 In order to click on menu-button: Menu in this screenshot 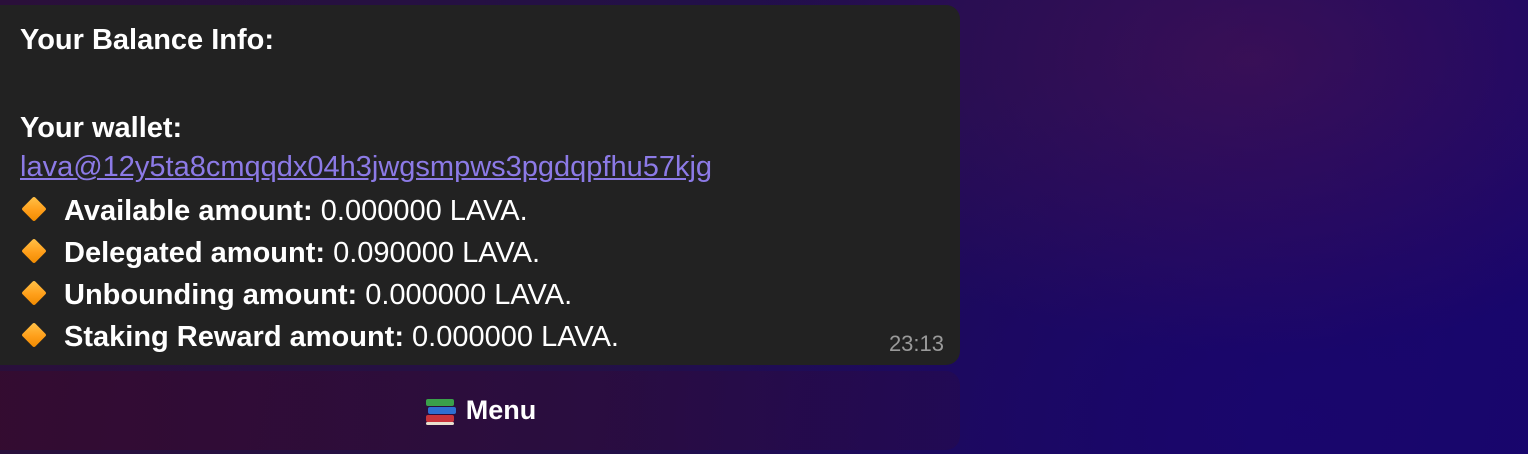, I will do `click(480, 410)`.